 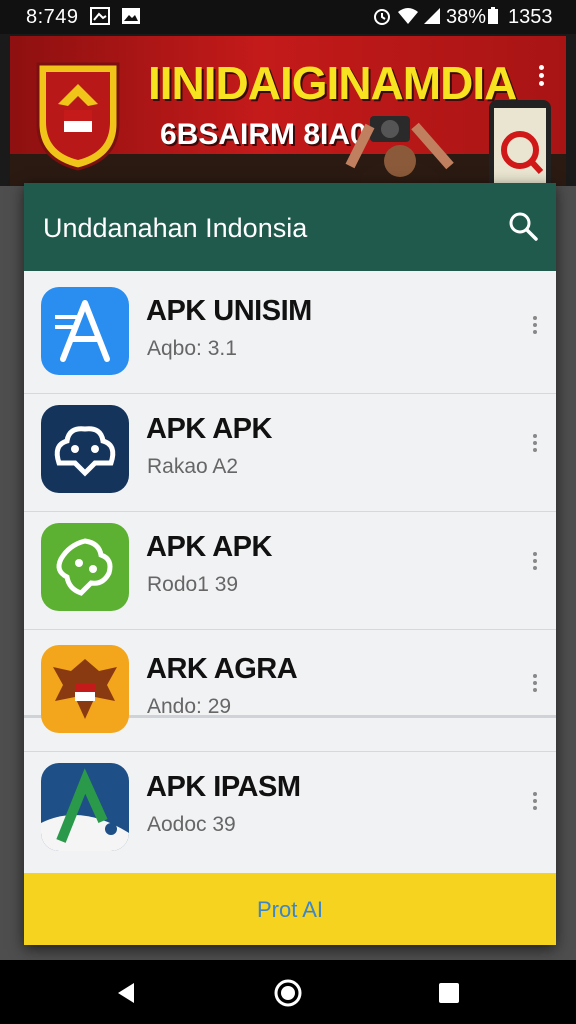 What do you see at coordinates (530, 17) in the screenshot?
I see `status-clock-right: 1353` at bounding box center [530, 17].